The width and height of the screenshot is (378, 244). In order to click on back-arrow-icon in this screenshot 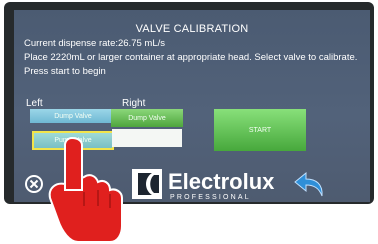, I will do `click(309, 184)`.